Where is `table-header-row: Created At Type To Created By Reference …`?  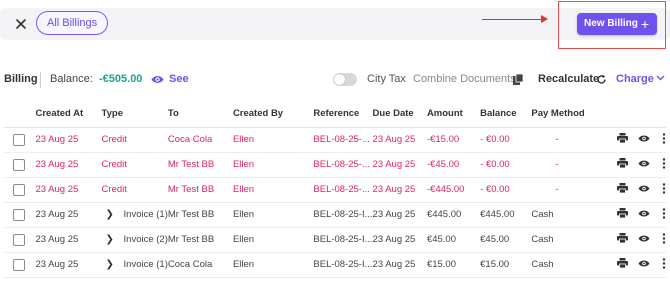 table-header-row: Created At Type To Created By Reference … is located at coordinates (335, 114).